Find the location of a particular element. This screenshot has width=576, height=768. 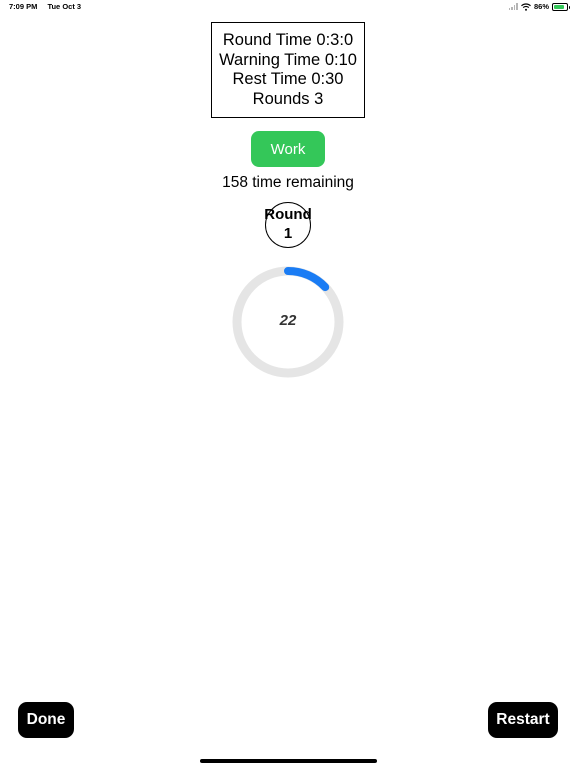

status-date: Tue Oct 3 is located at coordinates (64, 6).